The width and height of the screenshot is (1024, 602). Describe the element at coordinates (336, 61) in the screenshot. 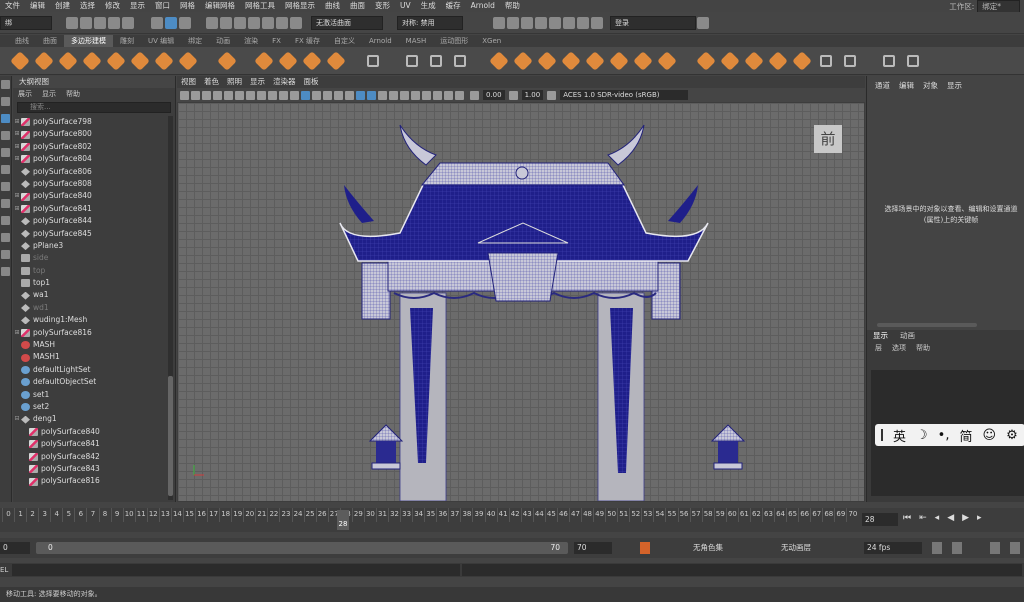

I see `svg-icon` at that location.